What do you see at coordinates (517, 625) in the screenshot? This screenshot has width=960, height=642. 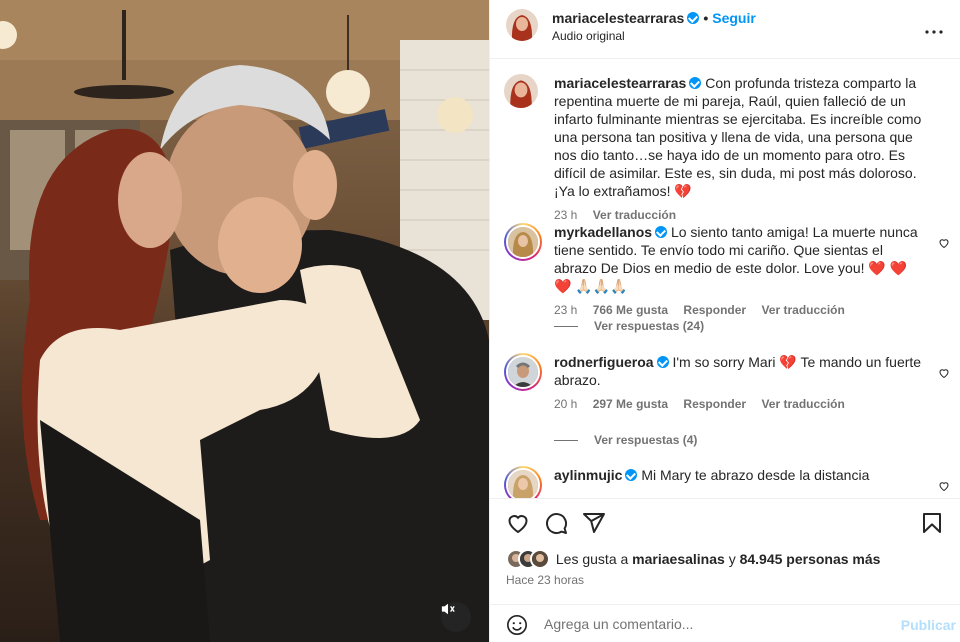 I see `emoji-icon` at bounding box center [517, 625].